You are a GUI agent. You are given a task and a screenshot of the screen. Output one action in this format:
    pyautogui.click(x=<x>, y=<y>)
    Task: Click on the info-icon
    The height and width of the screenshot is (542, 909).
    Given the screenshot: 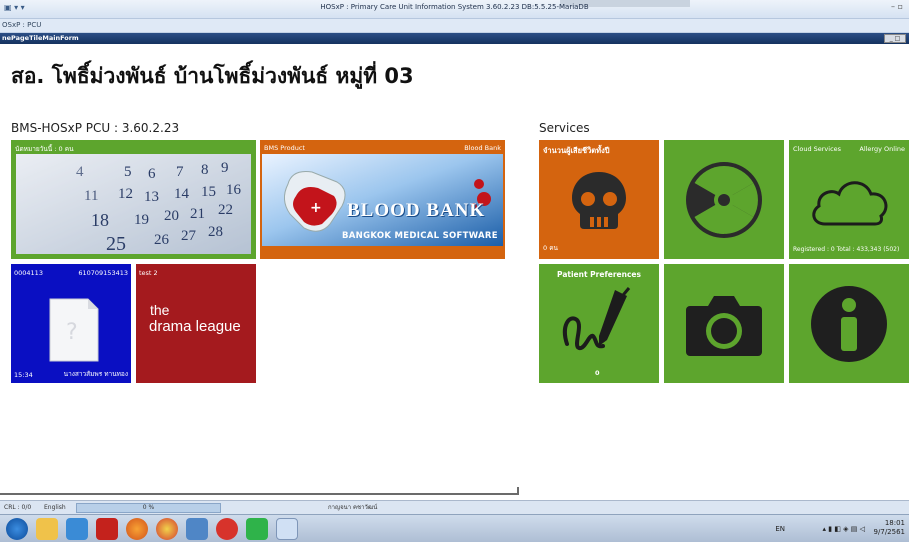 What is the action you would take?
    pyautogui.click(x=849, y=324)
    